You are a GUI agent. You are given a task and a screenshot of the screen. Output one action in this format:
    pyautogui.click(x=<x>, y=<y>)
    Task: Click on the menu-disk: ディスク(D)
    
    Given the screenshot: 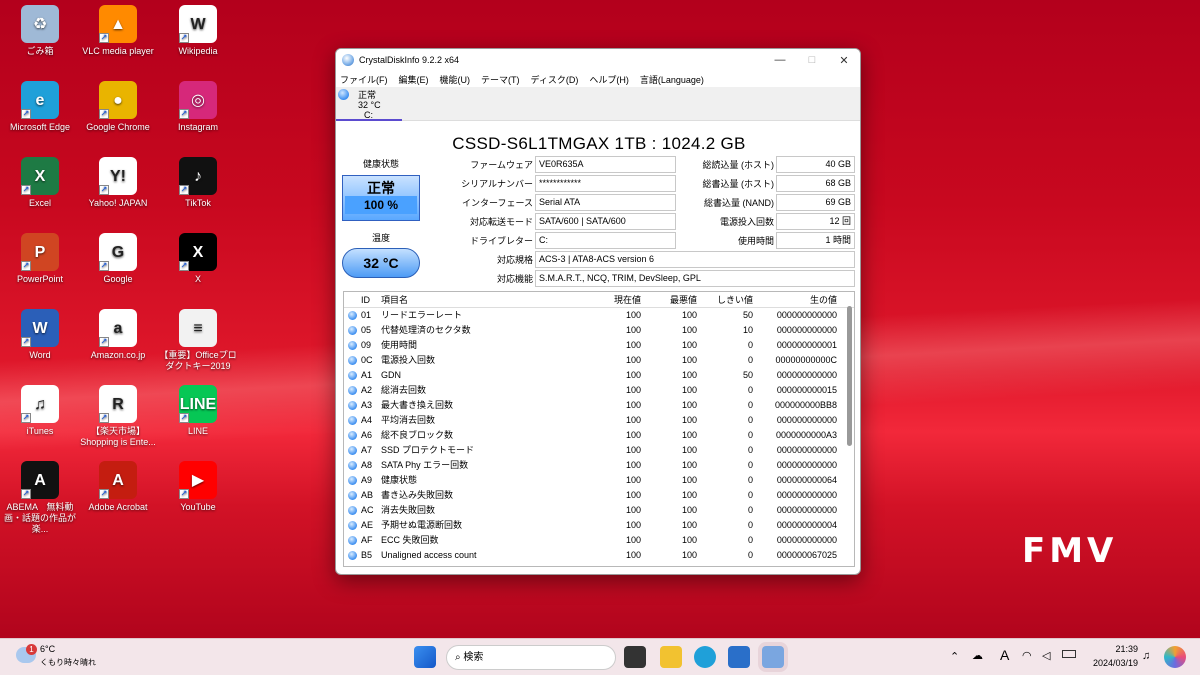 What is the action you would take?
    pyautogui.click(x=555, y=79)
    